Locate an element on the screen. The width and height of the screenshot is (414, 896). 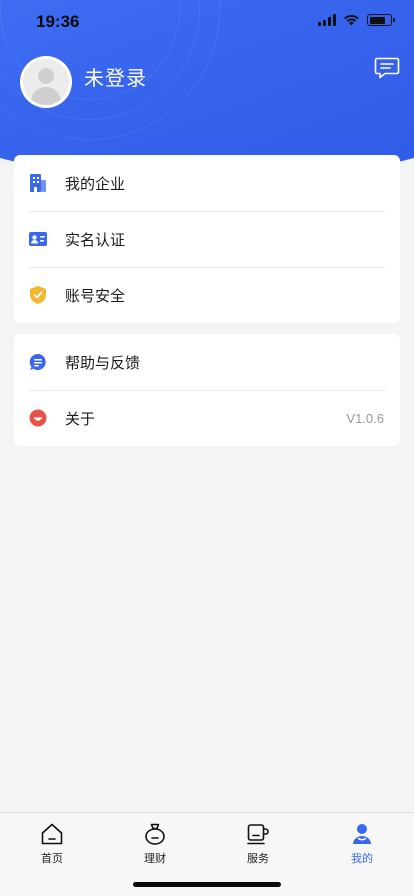
home-icon is located at coordinates (52, 834).